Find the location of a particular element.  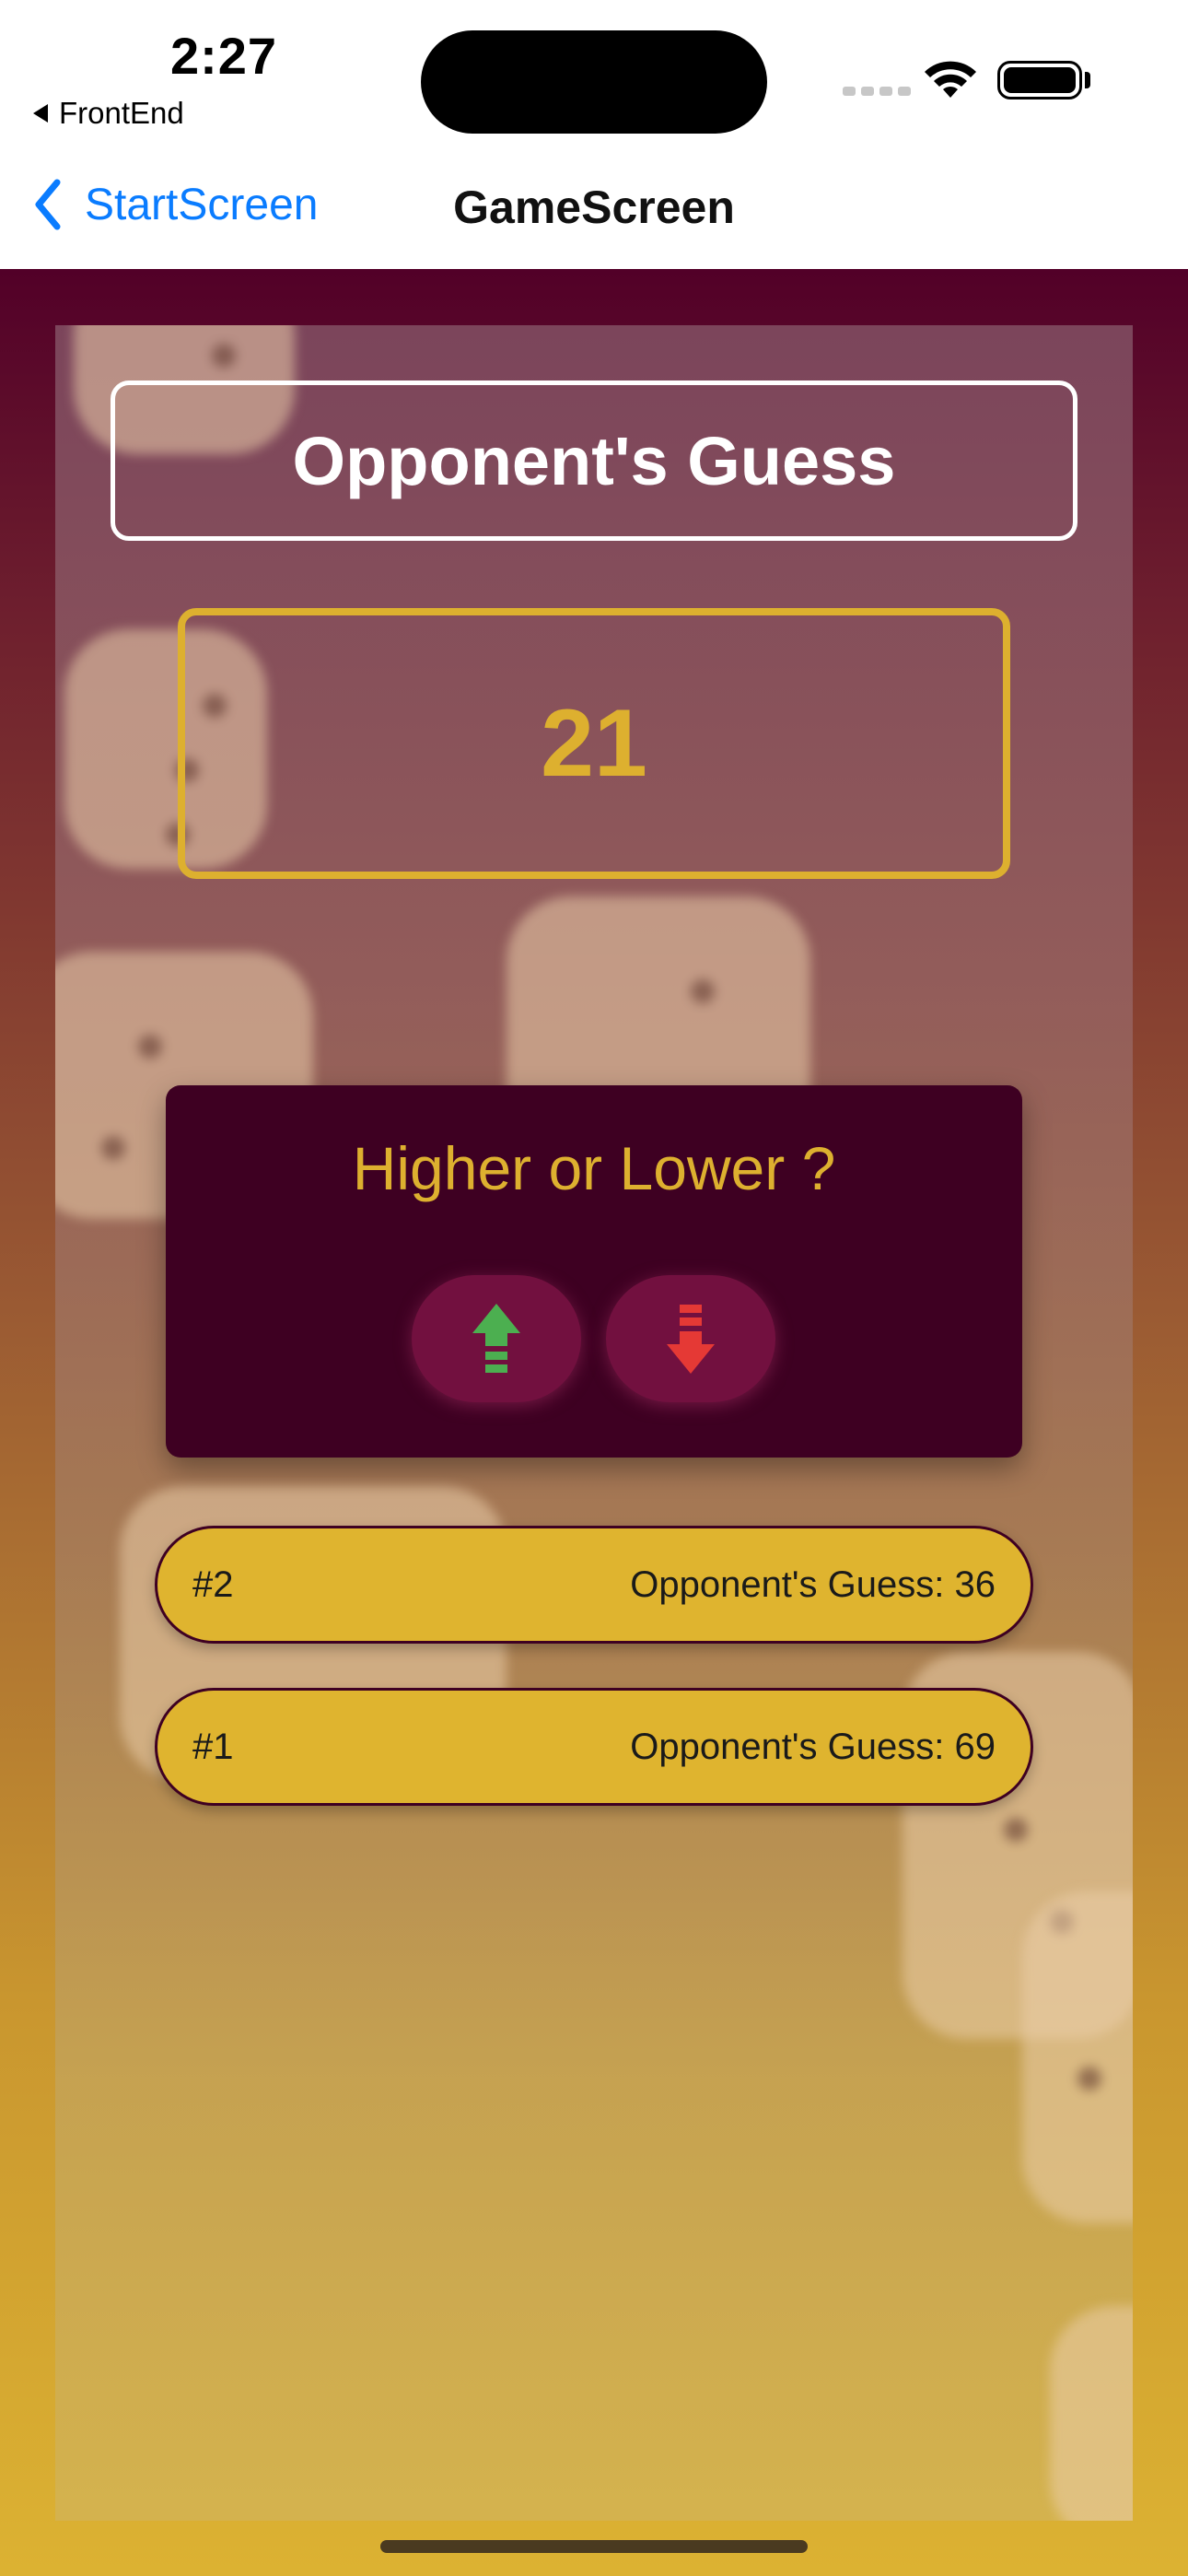

return-to-app-link: FrontEnd is located at coordinates (108, 113).